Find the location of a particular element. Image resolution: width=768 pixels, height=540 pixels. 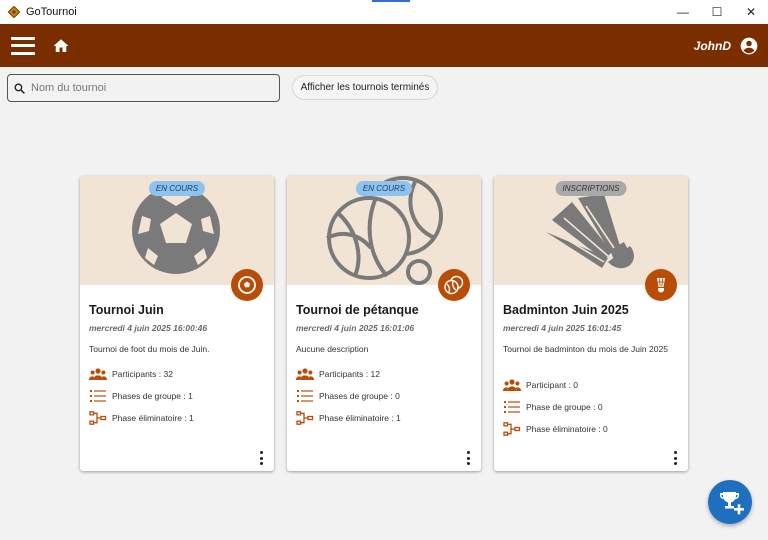

participants-count: Participants : 32 is located at coordinates (142, 374).